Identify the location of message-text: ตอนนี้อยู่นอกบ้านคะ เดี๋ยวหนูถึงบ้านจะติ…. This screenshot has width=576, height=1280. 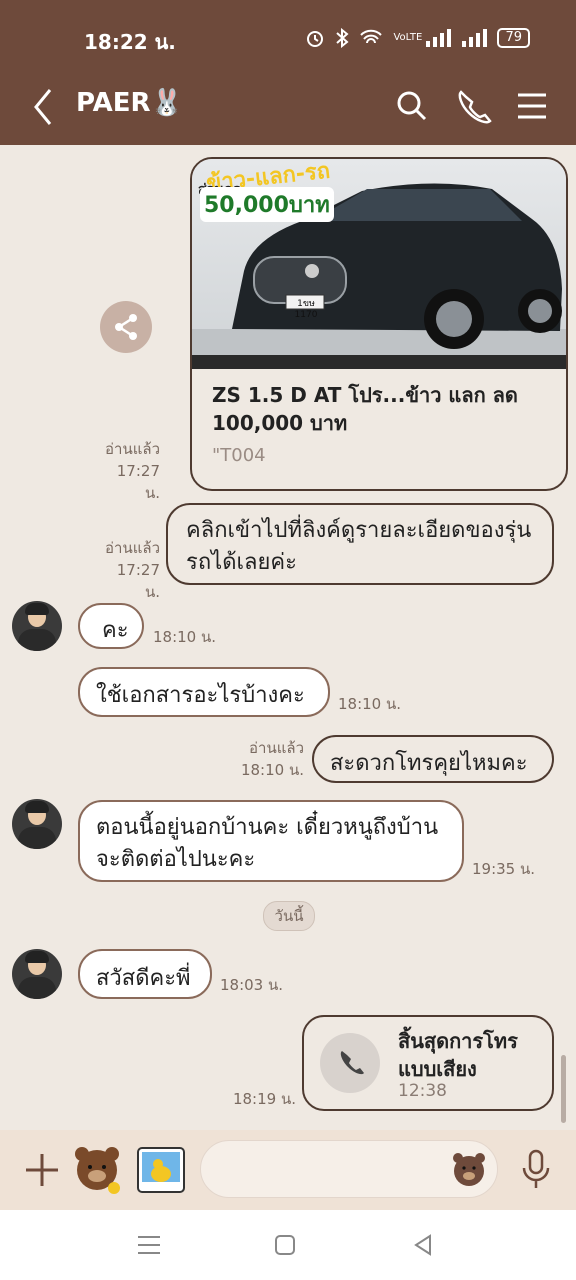
(267, 843).